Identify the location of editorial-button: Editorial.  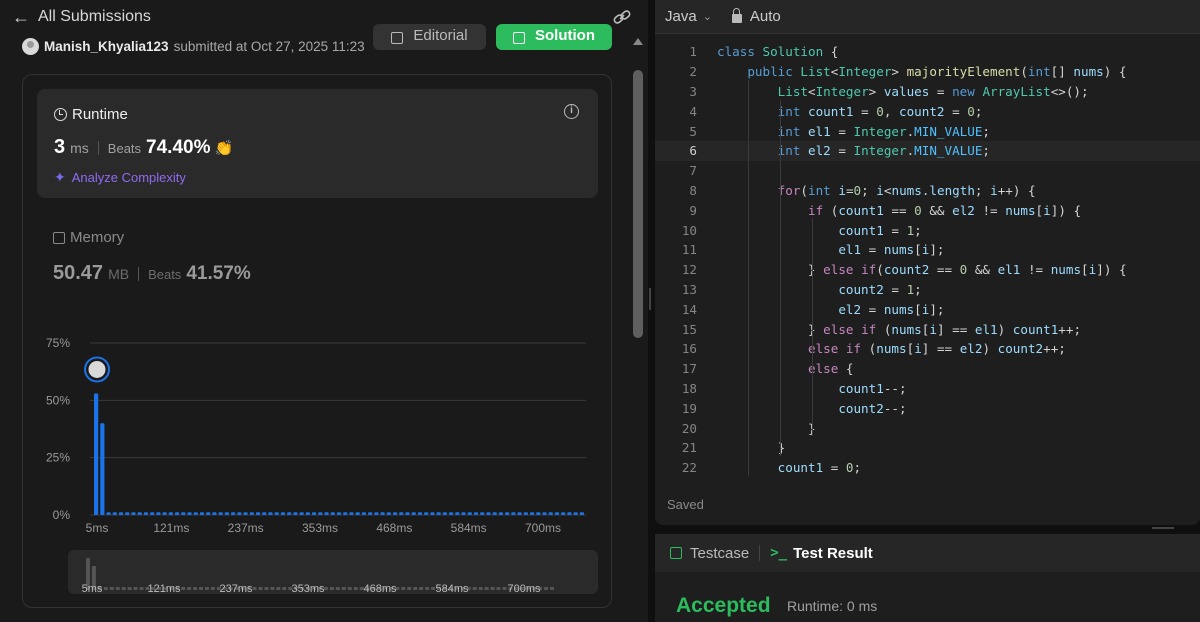
(429, 37).